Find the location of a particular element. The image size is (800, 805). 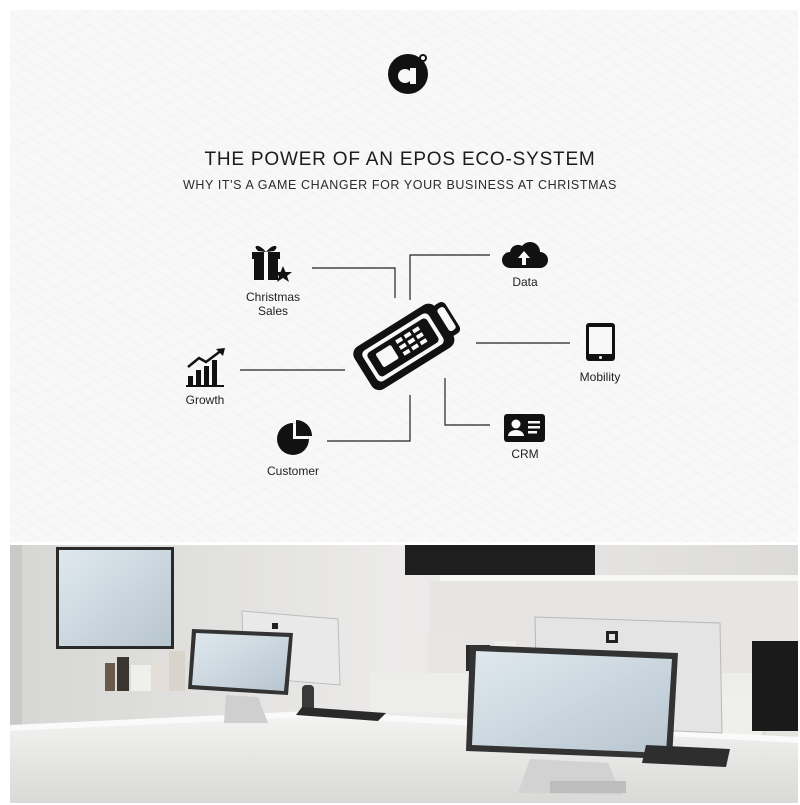

contact-card-icon is located at coordinates (524, 428).